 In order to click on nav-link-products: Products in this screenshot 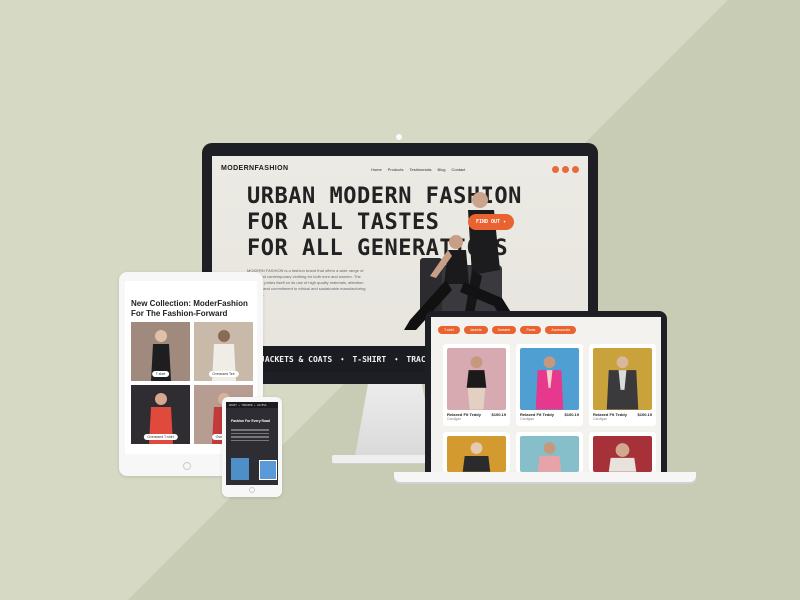, I will do `click(396, 169)`.